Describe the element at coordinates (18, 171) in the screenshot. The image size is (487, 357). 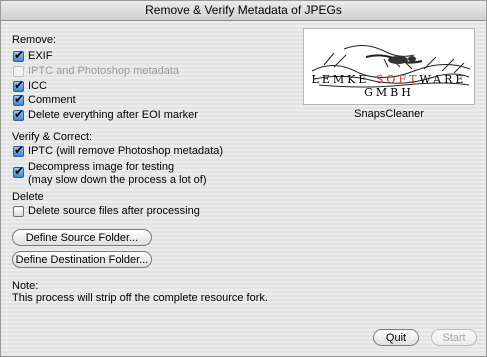
I see `checkbox-decompress-box` at that location.